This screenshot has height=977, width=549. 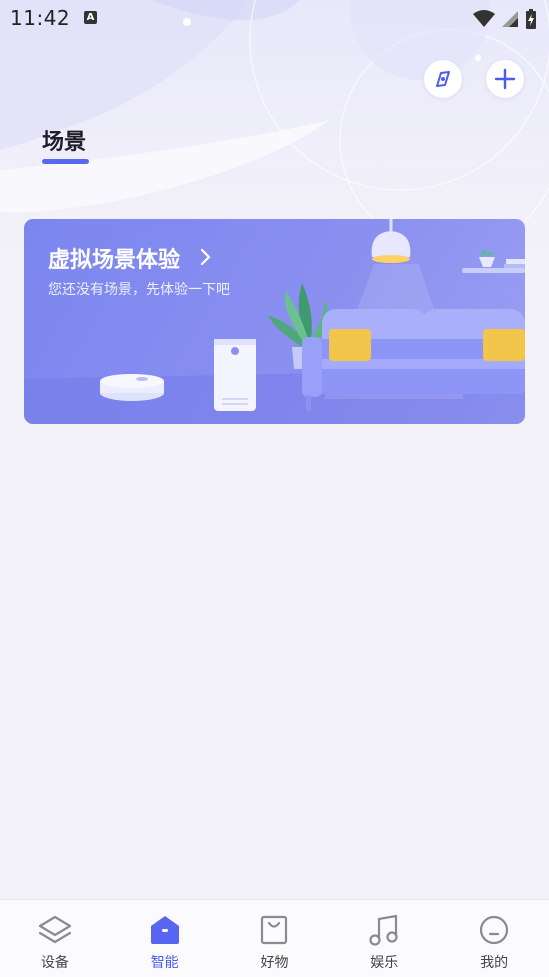 What do you see at coordinates (531, 19) in the screenshot?
I see `battery-icon` at bounding box center [531, 19].